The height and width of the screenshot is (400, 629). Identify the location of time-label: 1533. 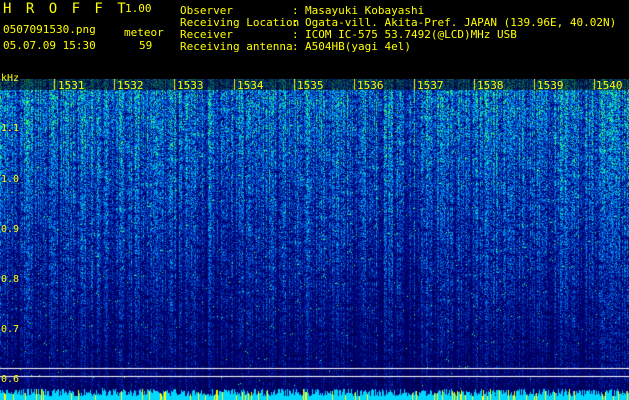
(190, 85).